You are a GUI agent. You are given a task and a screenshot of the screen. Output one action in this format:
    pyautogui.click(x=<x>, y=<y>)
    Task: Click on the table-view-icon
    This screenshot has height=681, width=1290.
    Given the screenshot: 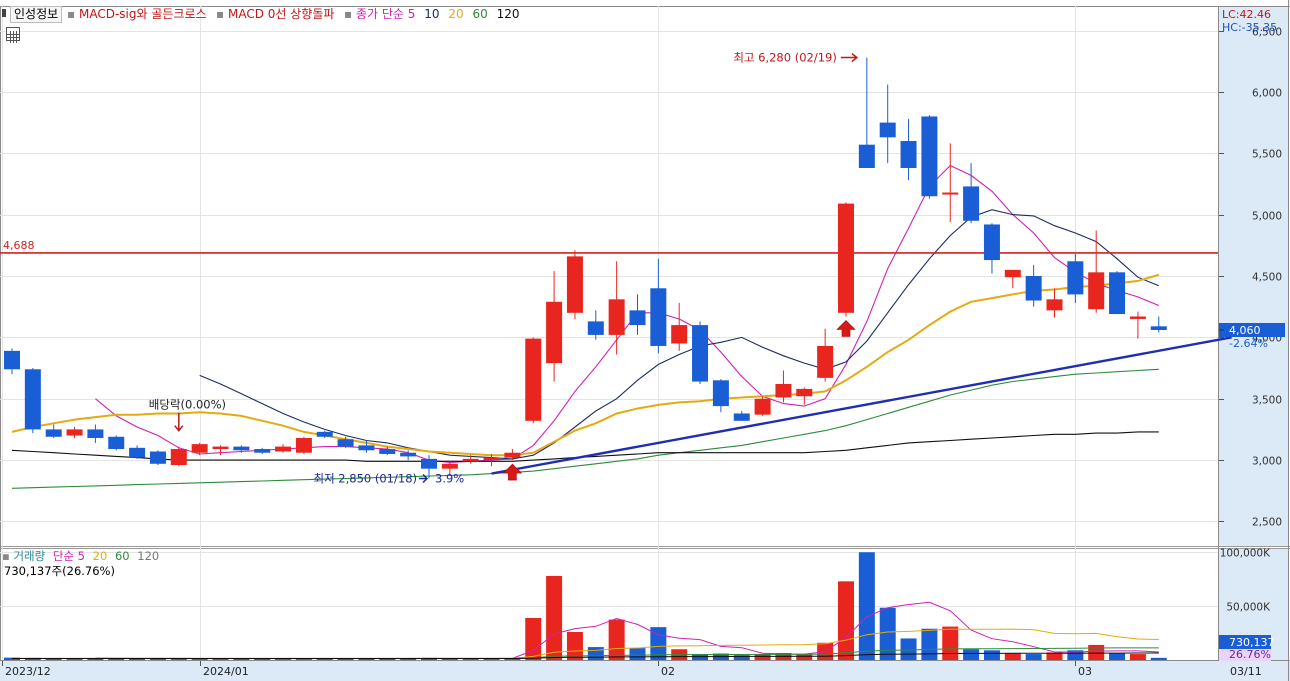 What is the action you would take?
    pyautogui.click(x=13, y=35)
    